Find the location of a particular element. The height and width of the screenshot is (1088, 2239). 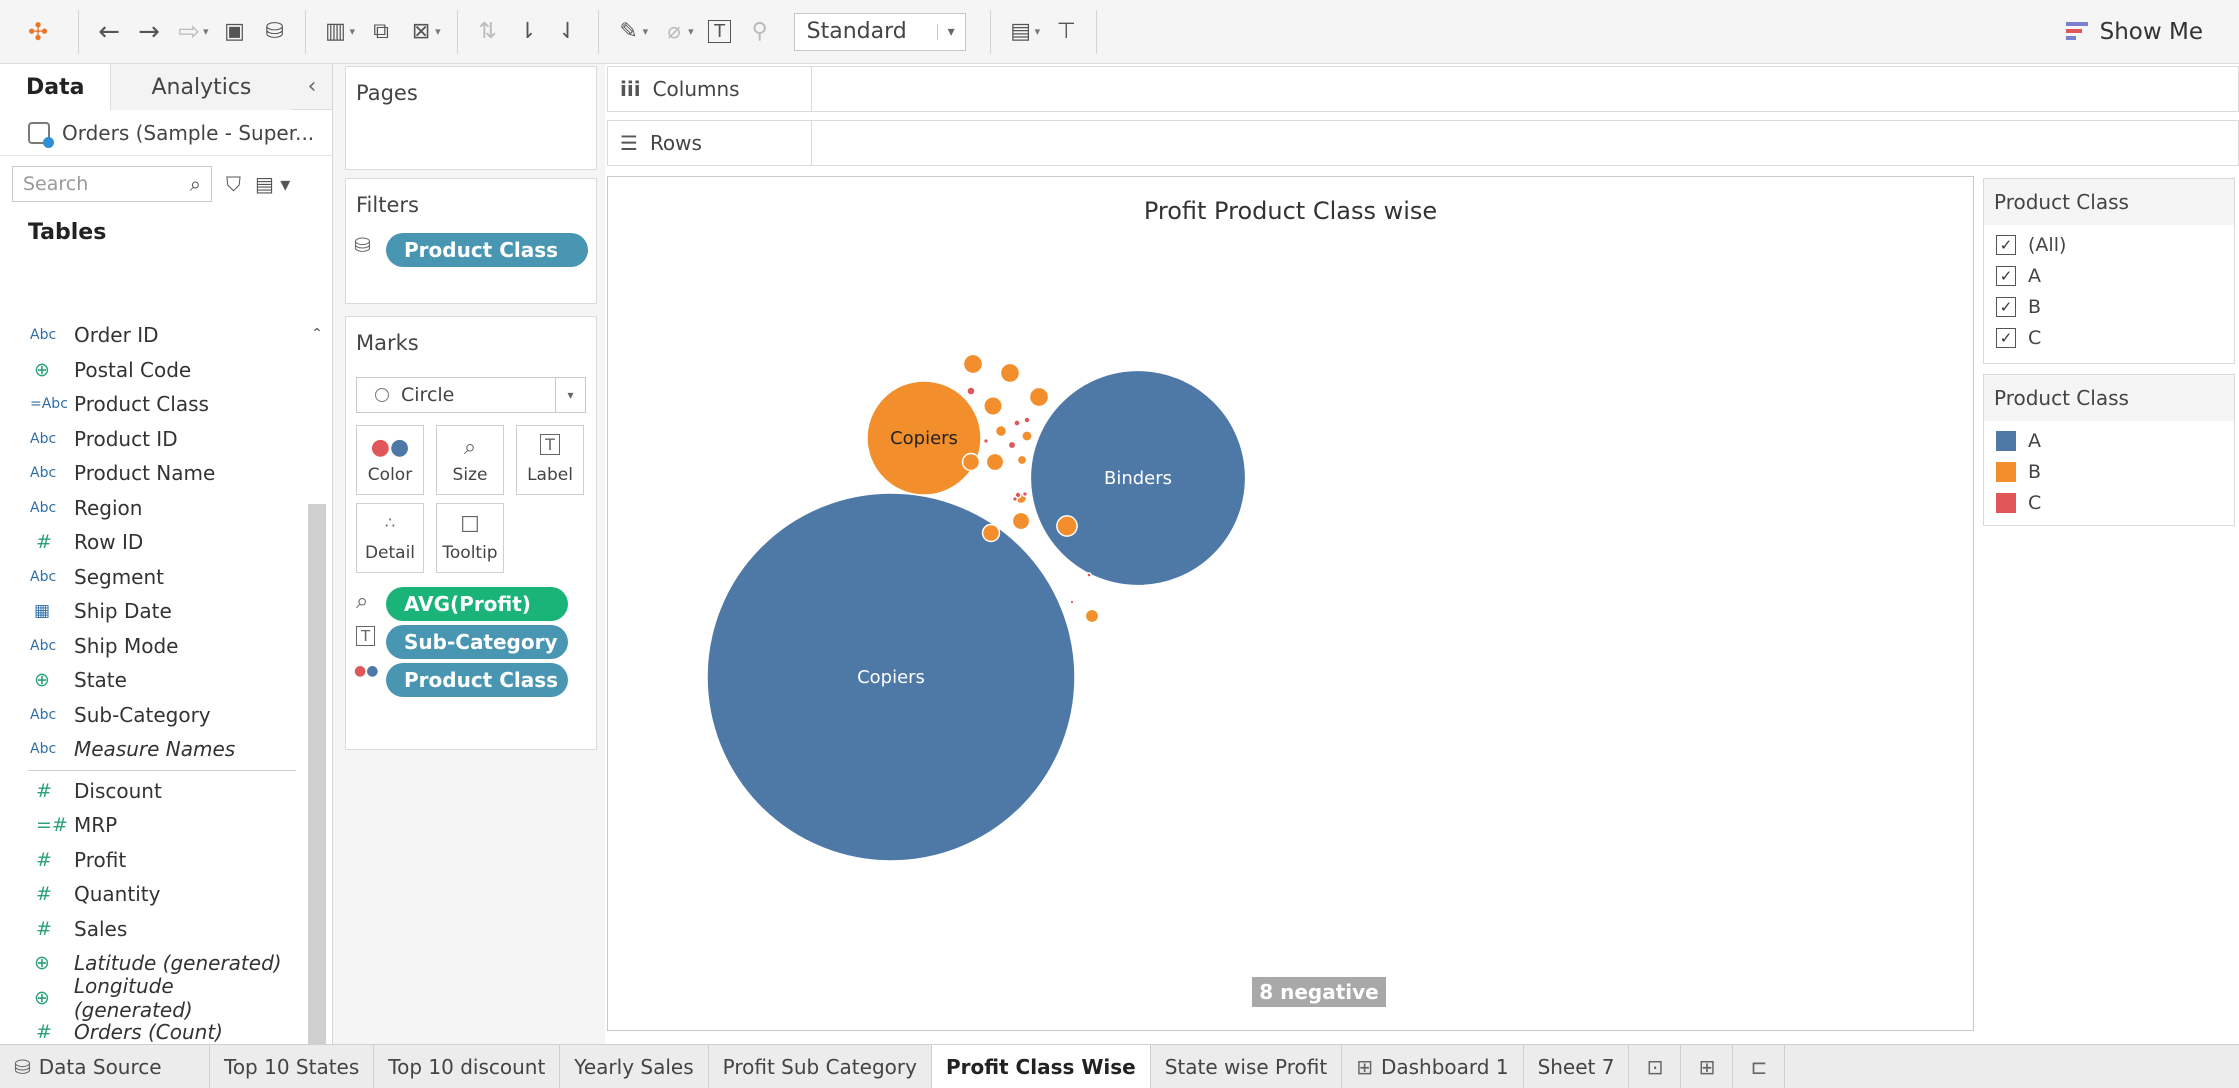

field-item: ▦ Ship Date is located at coordinates (149, 611).